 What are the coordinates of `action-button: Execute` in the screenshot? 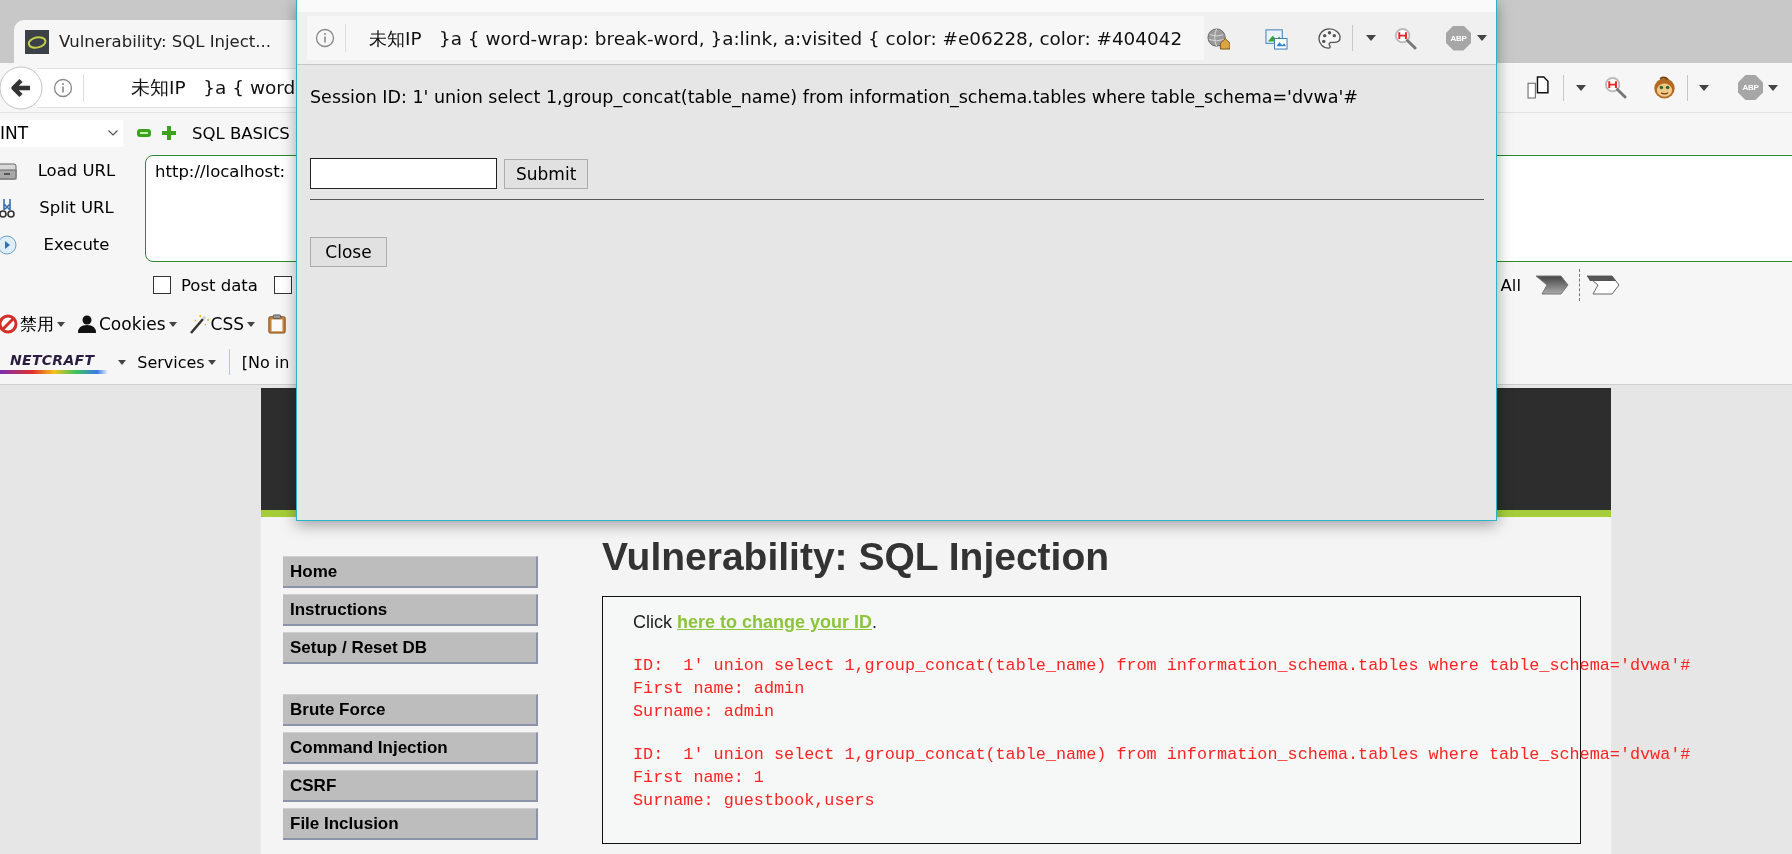 It's located at (76, 244).